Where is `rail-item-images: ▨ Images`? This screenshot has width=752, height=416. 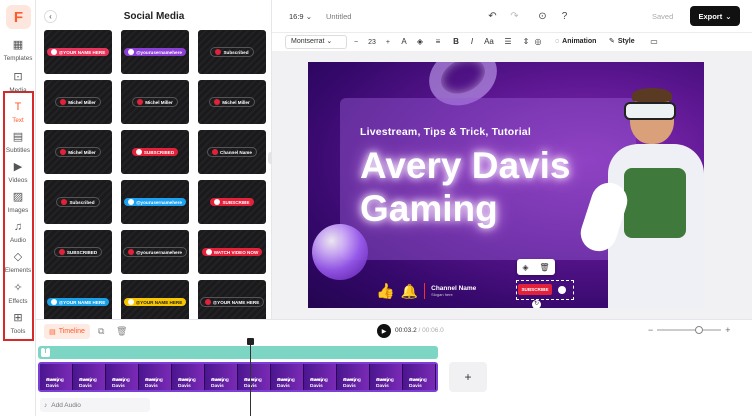
rail-item-images: ▨ Images is located at coordinates (18, 205).